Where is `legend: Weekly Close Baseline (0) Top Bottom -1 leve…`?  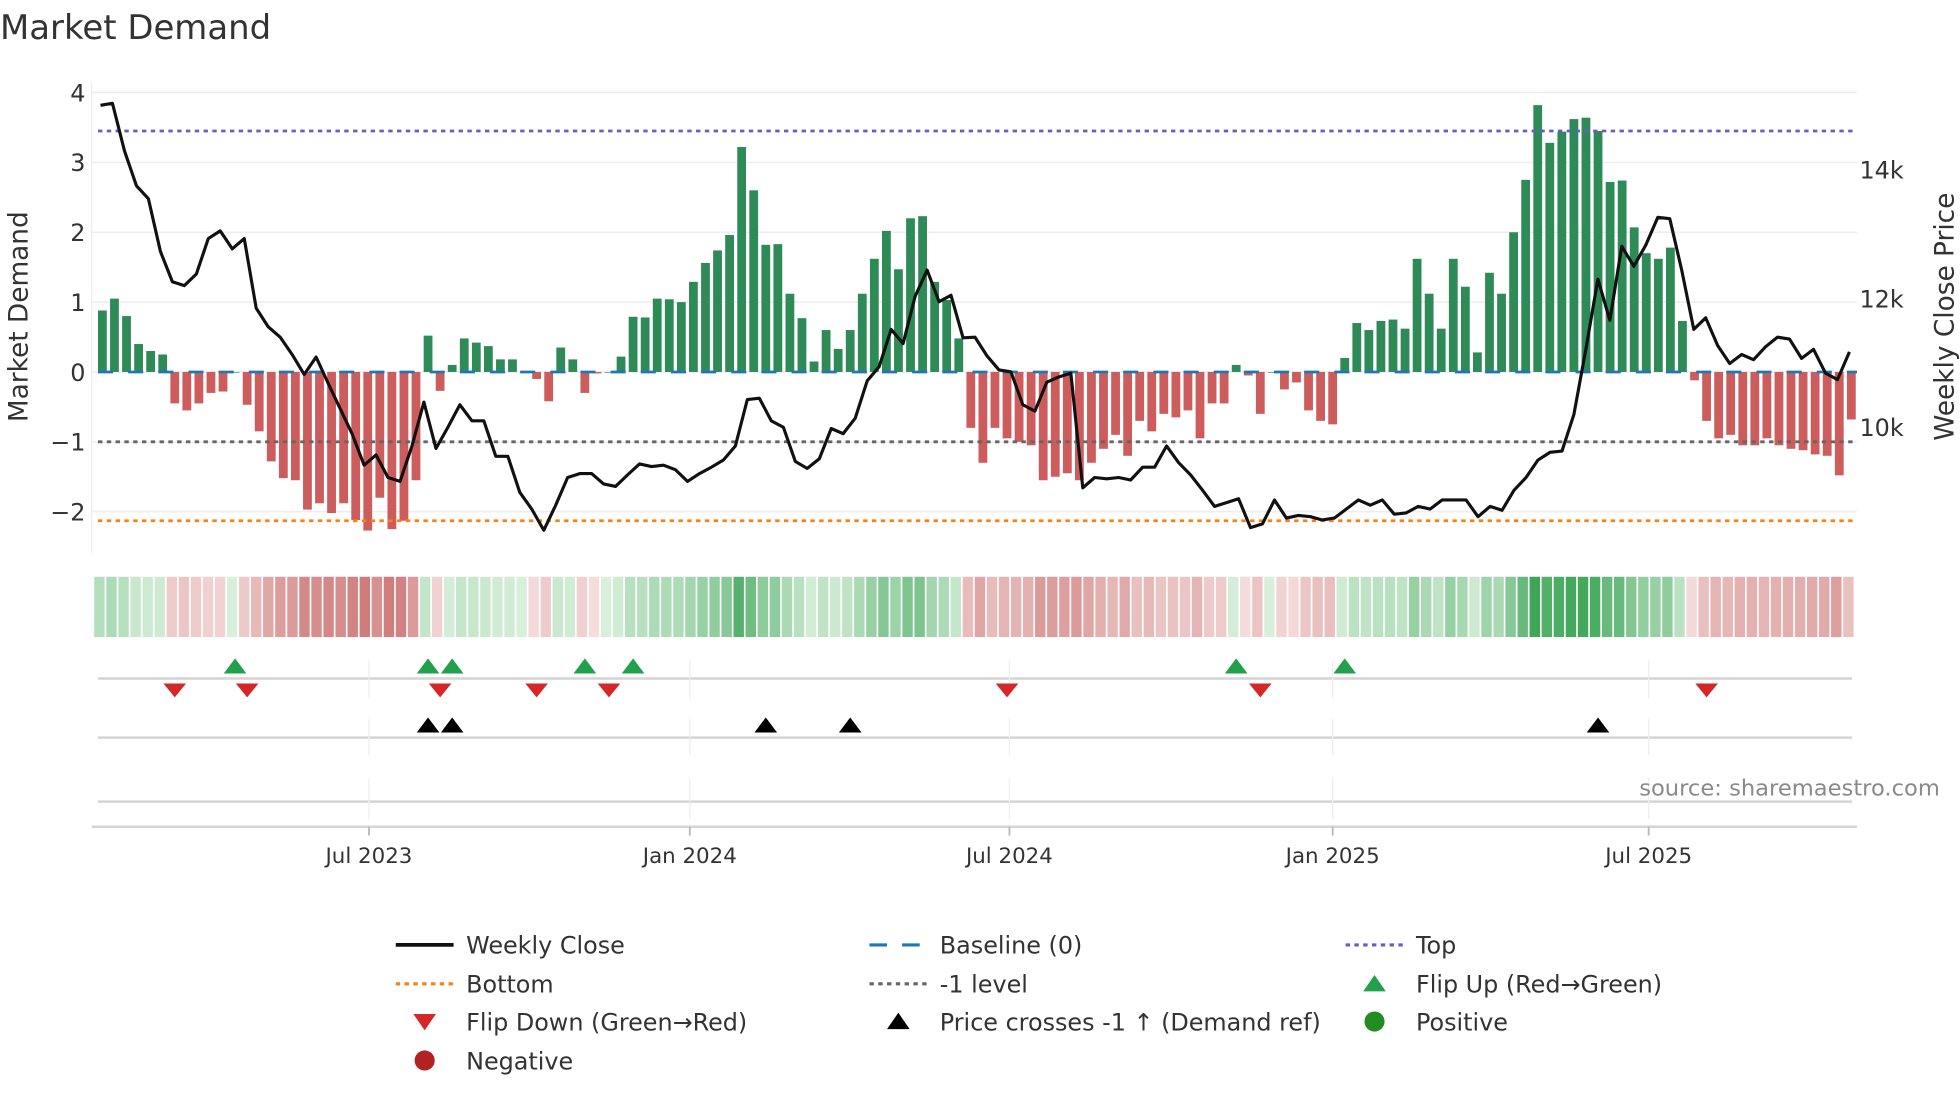
legend: Weekly Close Baseline (0) Top Bottom -1 leve… is located at coordinates (1028, 1003).